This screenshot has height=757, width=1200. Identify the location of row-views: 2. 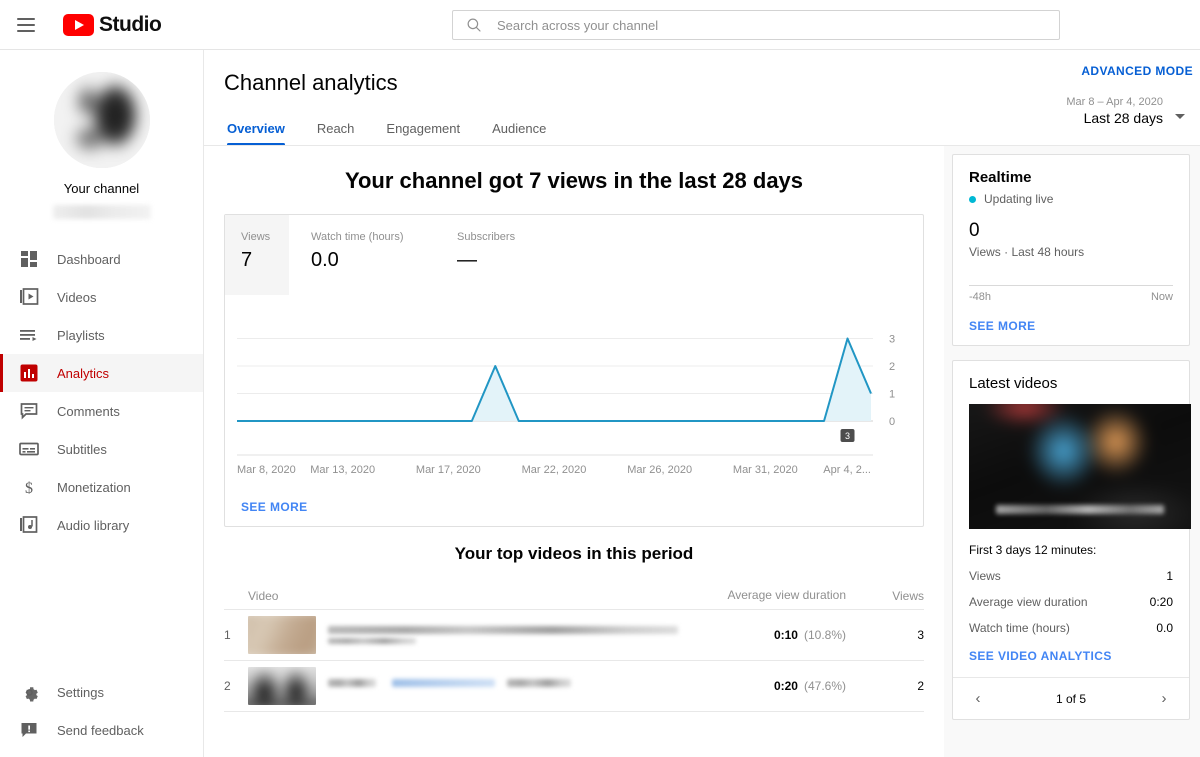
(920, 686).